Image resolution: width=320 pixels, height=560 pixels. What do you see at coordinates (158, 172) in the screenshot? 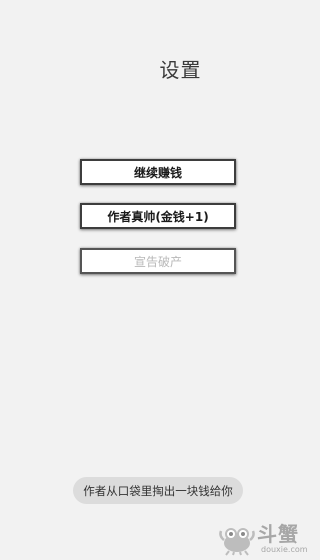
I see `continue-earning-button: 继续赚钱` at bounding box center [158, 172].